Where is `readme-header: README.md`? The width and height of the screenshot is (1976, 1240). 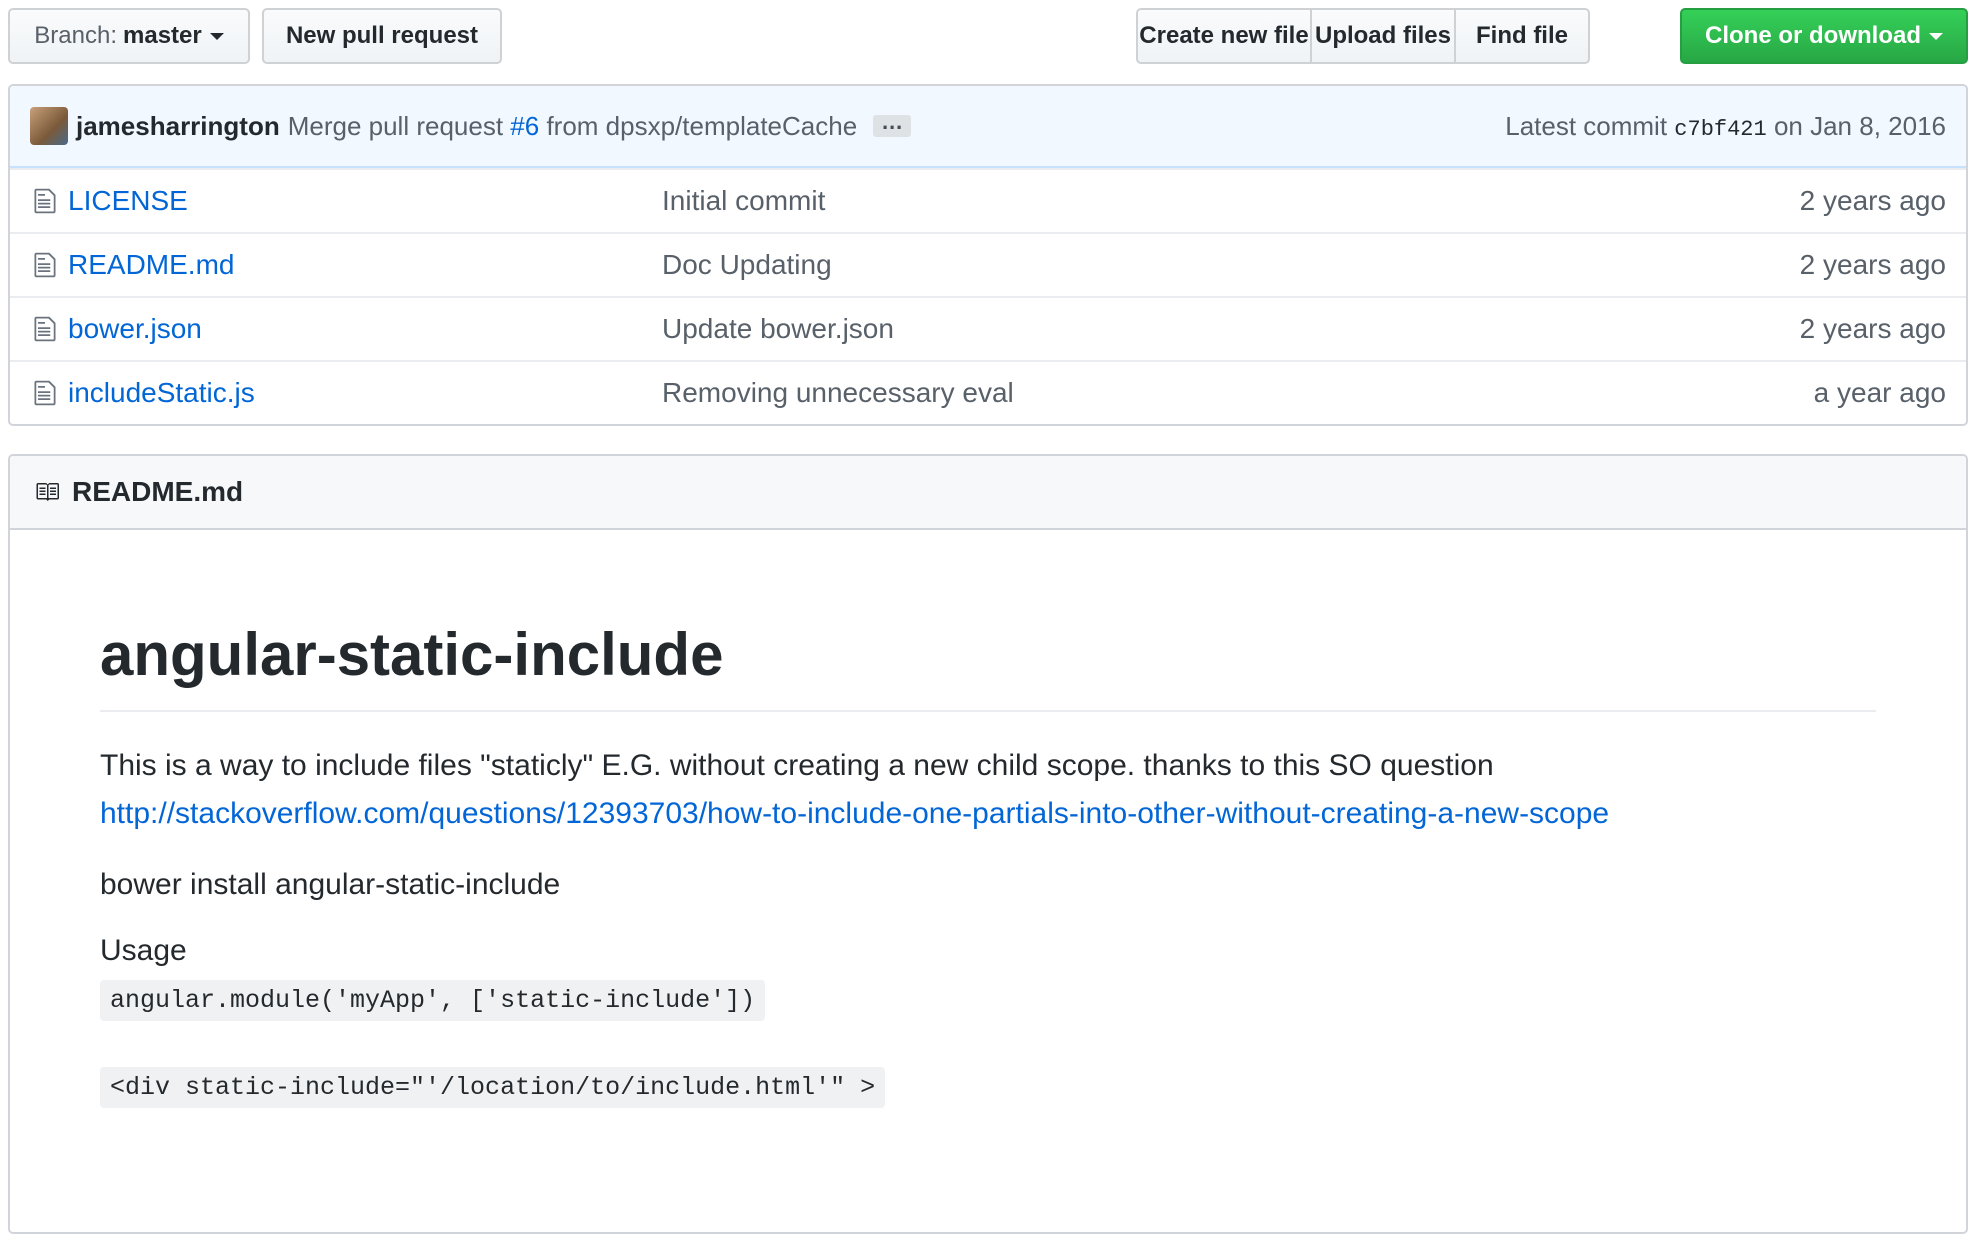 readme-header: README.md is located at coordinates (988, 493).